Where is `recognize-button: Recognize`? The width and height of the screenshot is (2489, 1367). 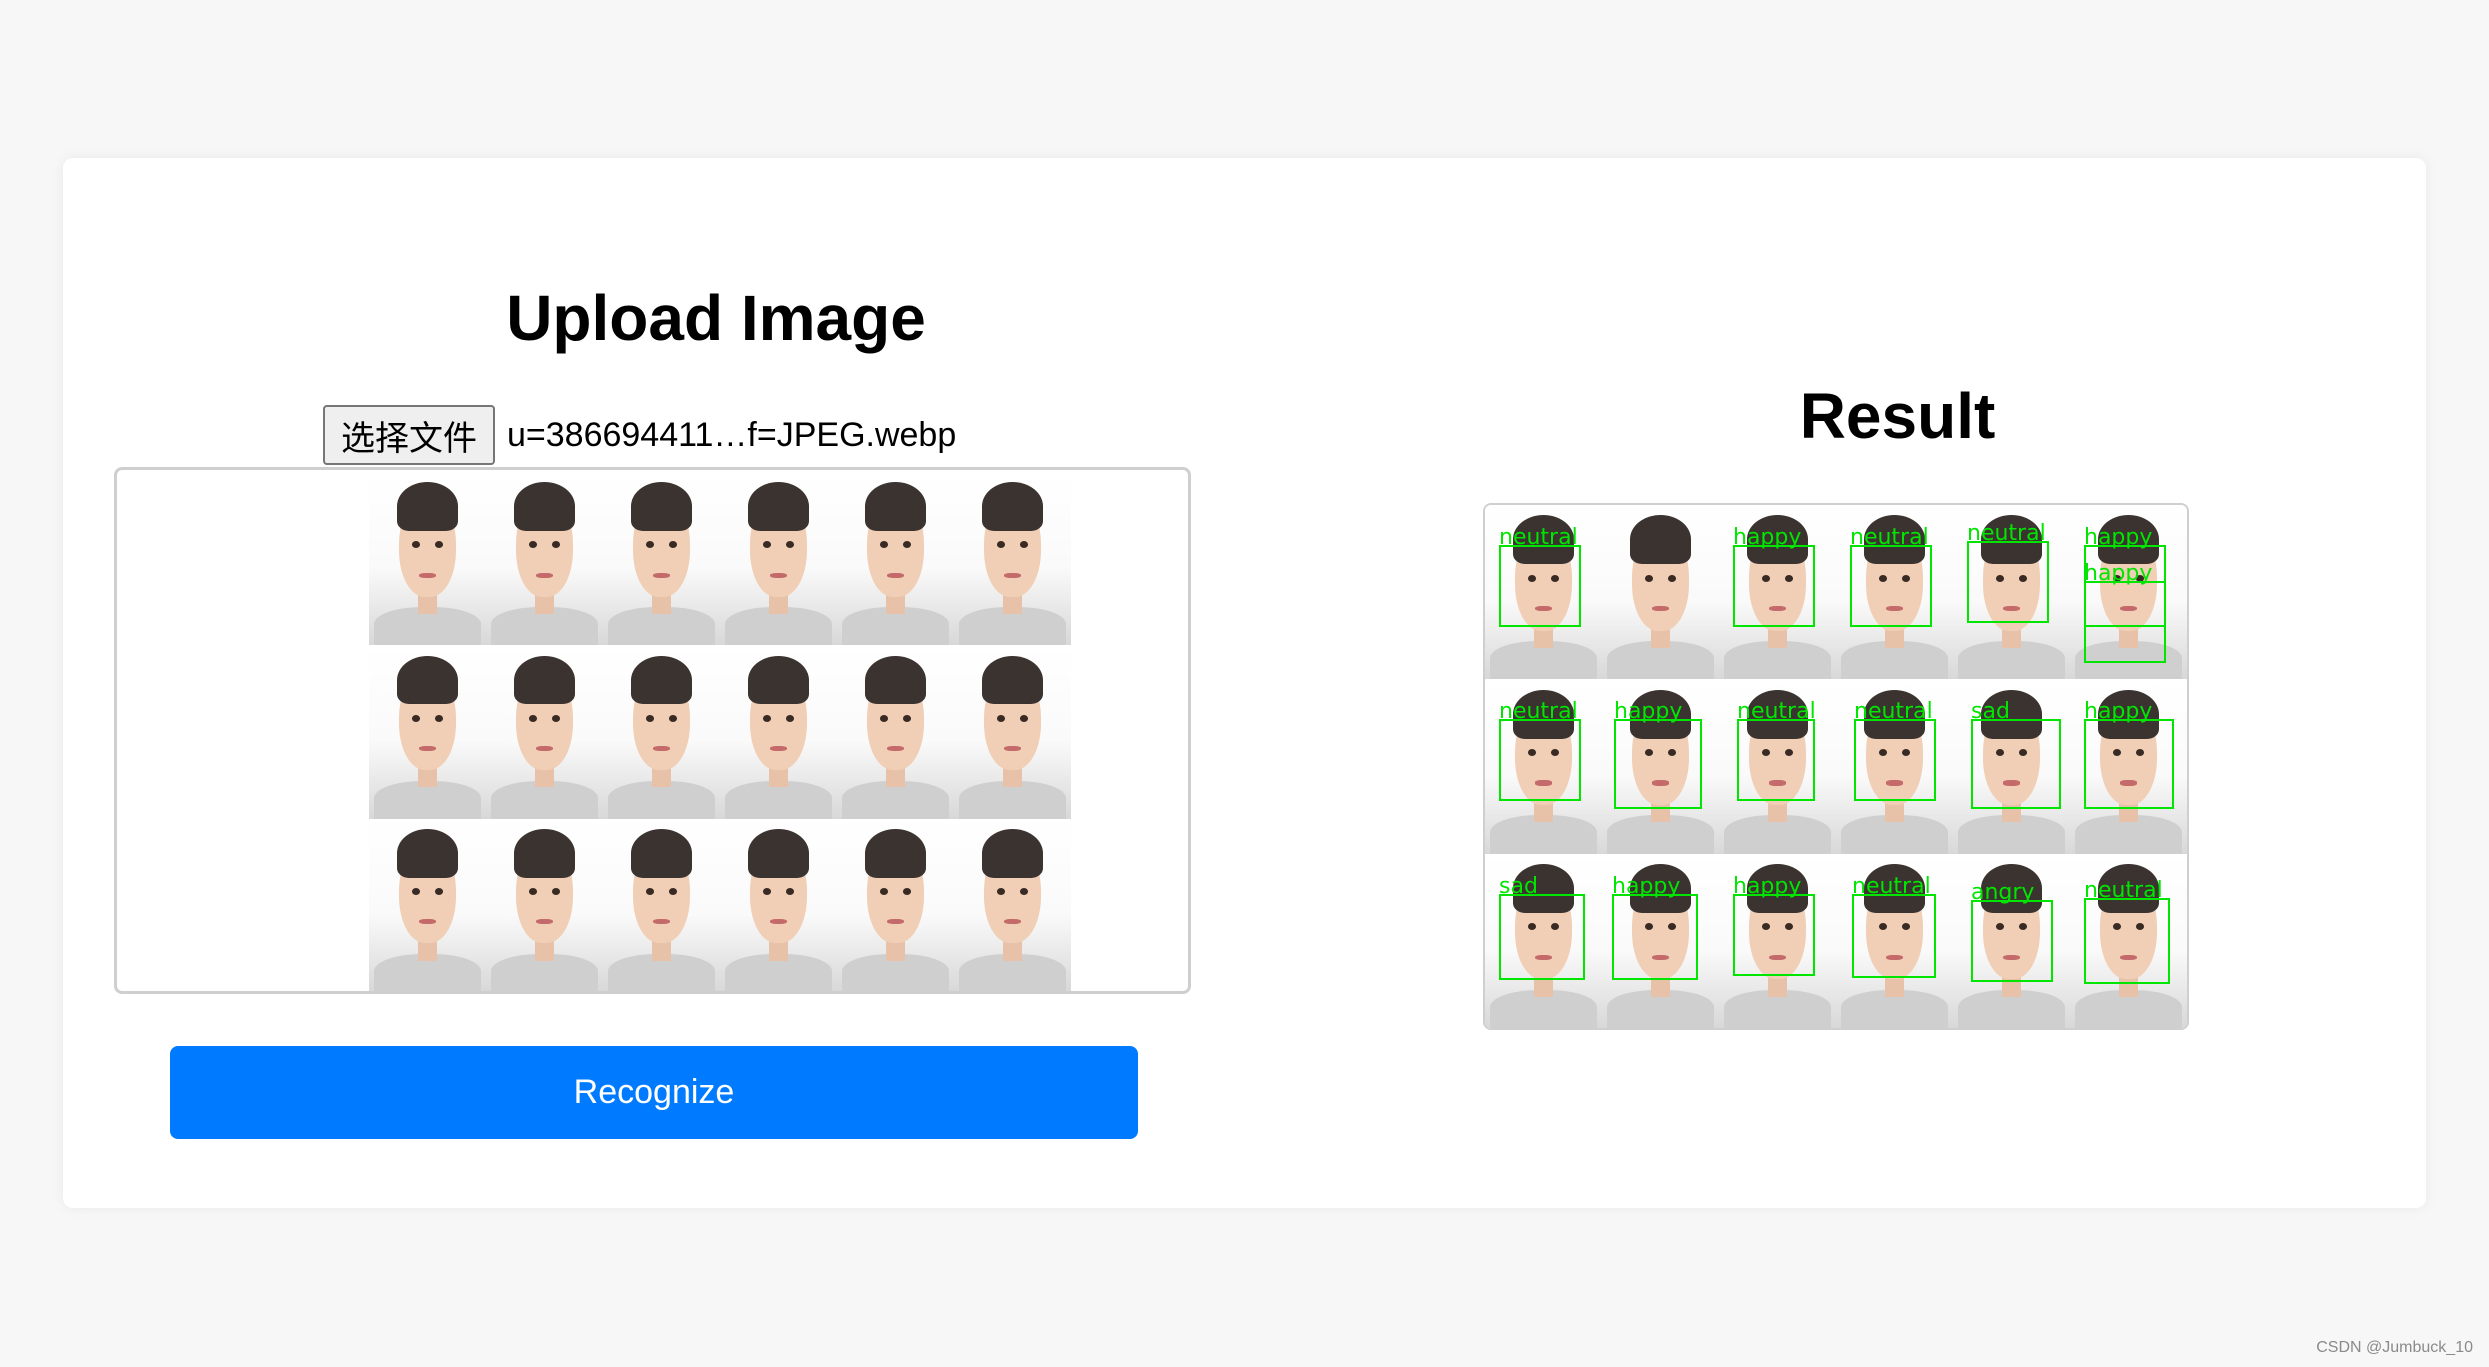
recognize-button: Recognize is located at coordinates (654, 1092).